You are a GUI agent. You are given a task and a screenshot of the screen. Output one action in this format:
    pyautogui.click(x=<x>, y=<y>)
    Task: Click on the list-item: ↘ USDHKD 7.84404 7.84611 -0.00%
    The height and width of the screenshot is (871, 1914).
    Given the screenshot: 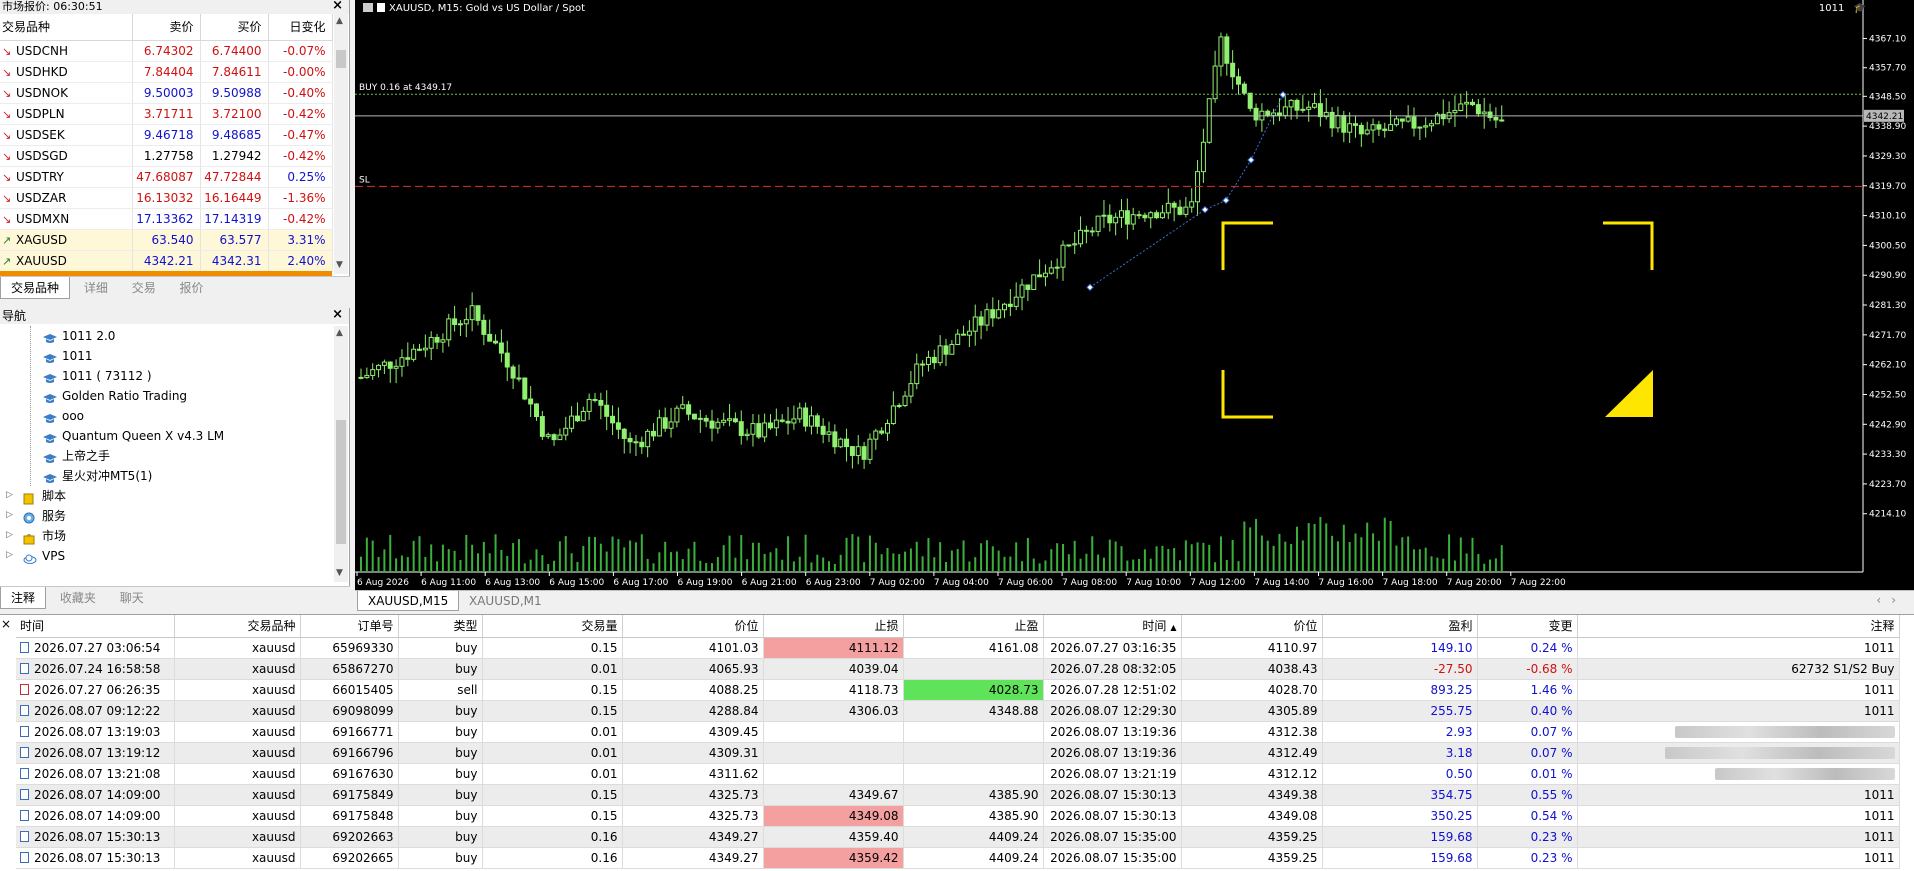 What is the action you would take?
    pyautogui.click(x=166, y=72)
    